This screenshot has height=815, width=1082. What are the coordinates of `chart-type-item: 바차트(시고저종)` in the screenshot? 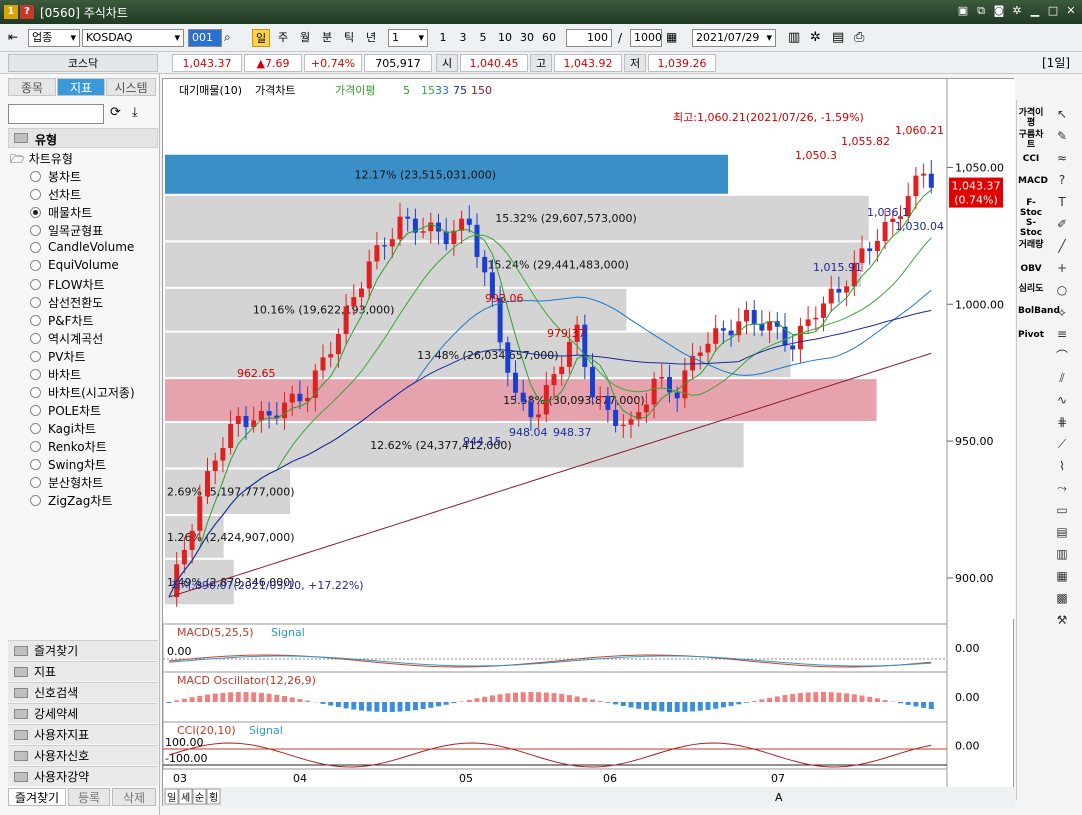 It's located at (82, 392).